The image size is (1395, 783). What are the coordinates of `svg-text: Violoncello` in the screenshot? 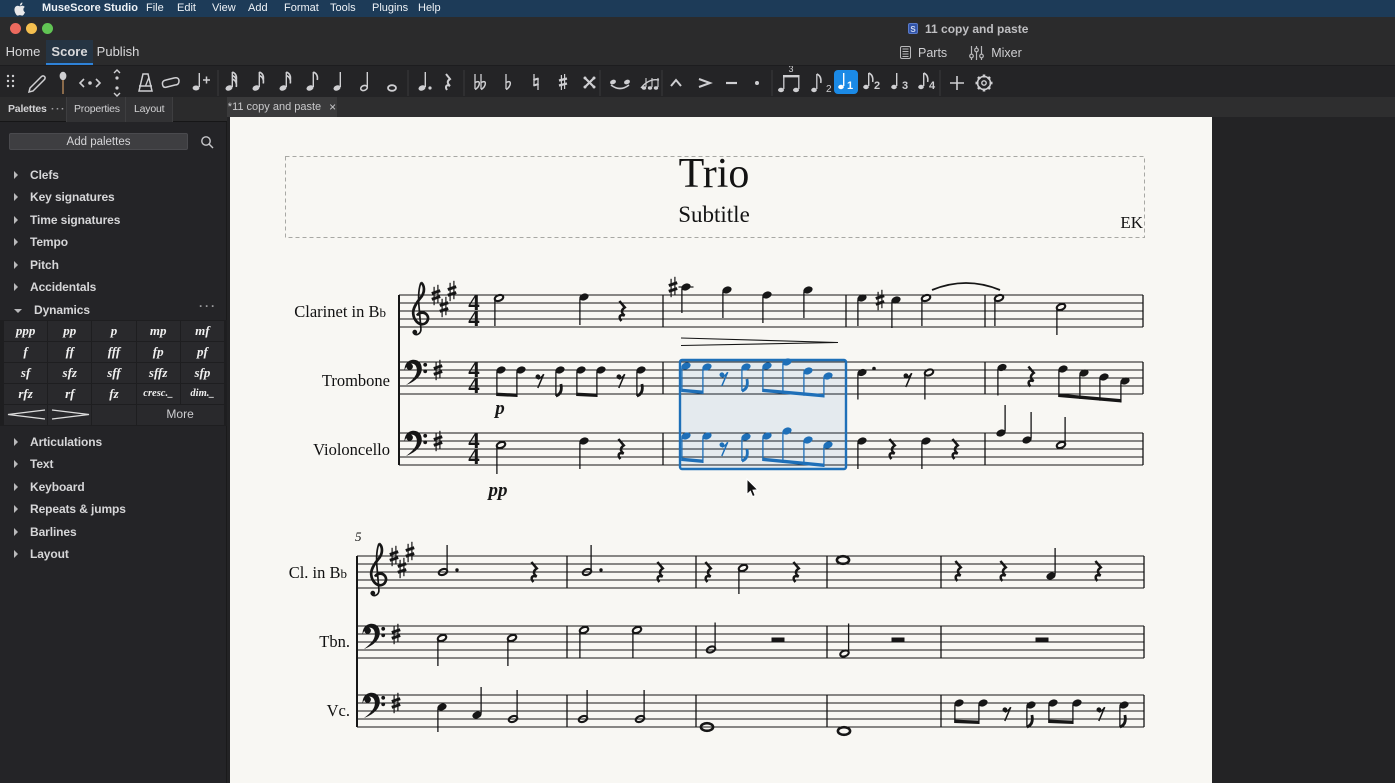 It's located at (351, 449).